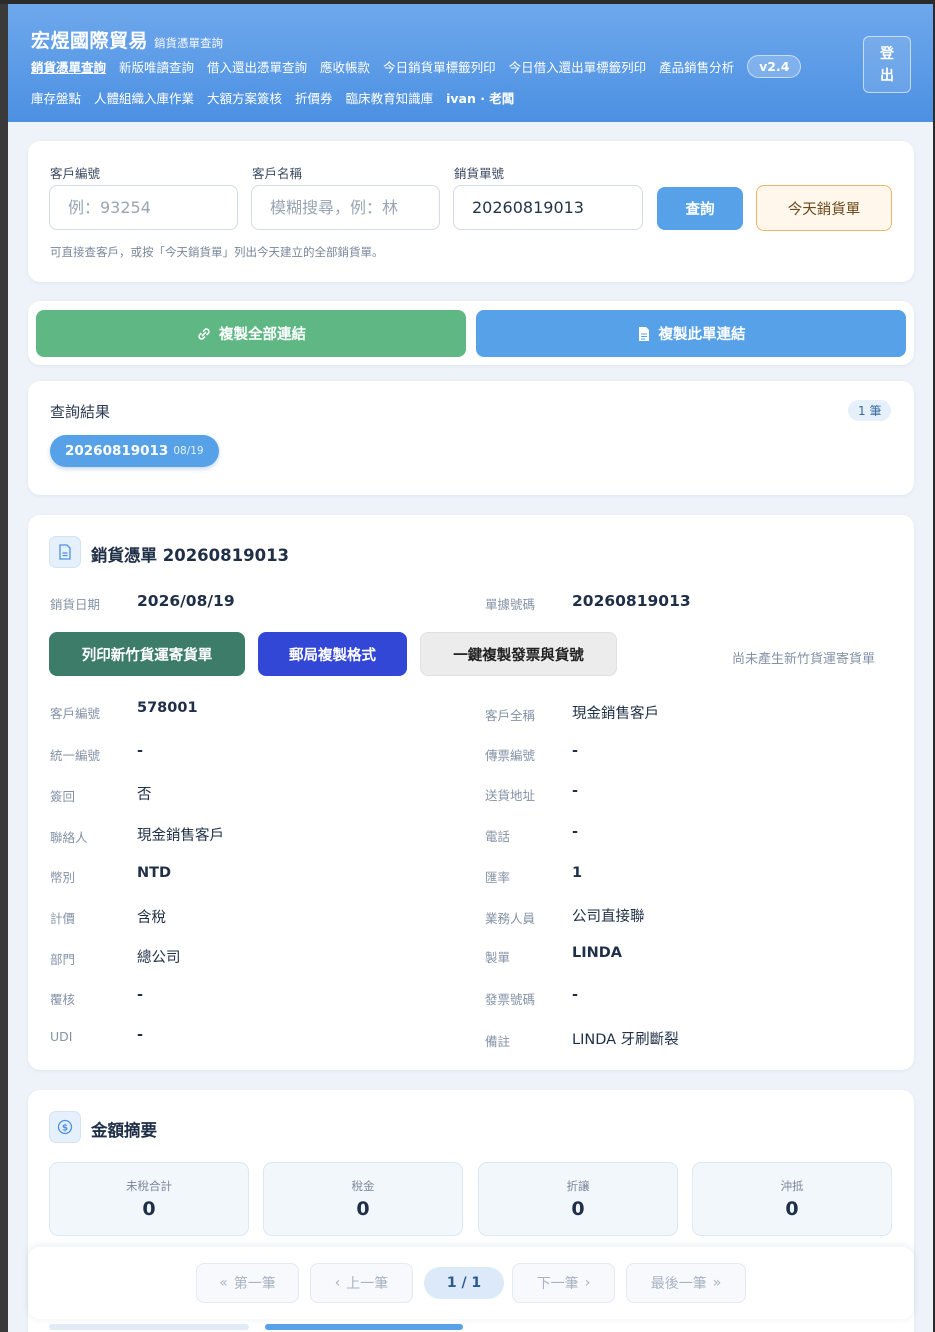  Describe the element at coordinates (696, 66) in the screenshot. I see `nav-sales-analysis: 產品銷售分析` at that location.